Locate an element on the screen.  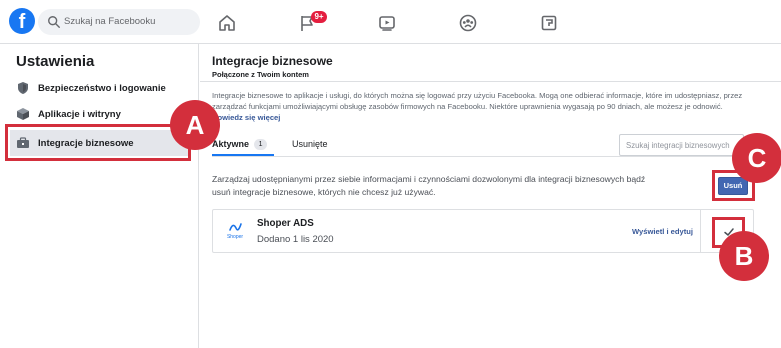
groups-icon is located at coordinates (468, 23).